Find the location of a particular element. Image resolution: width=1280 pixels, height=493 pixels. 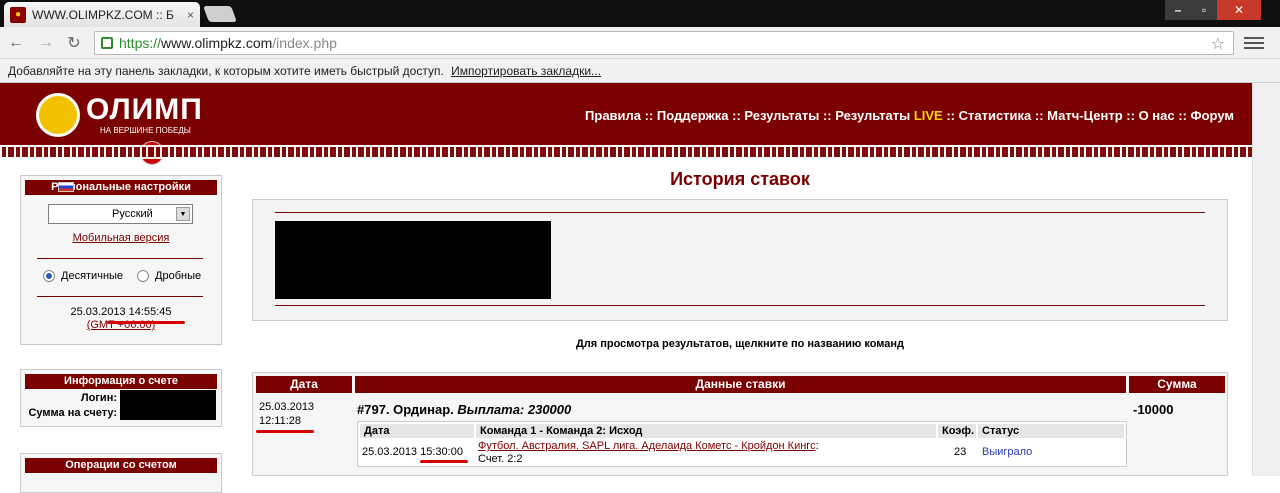

tab-title: WWW.OLIMPKZ.COM :: Б is located at coordinates (103, 14).